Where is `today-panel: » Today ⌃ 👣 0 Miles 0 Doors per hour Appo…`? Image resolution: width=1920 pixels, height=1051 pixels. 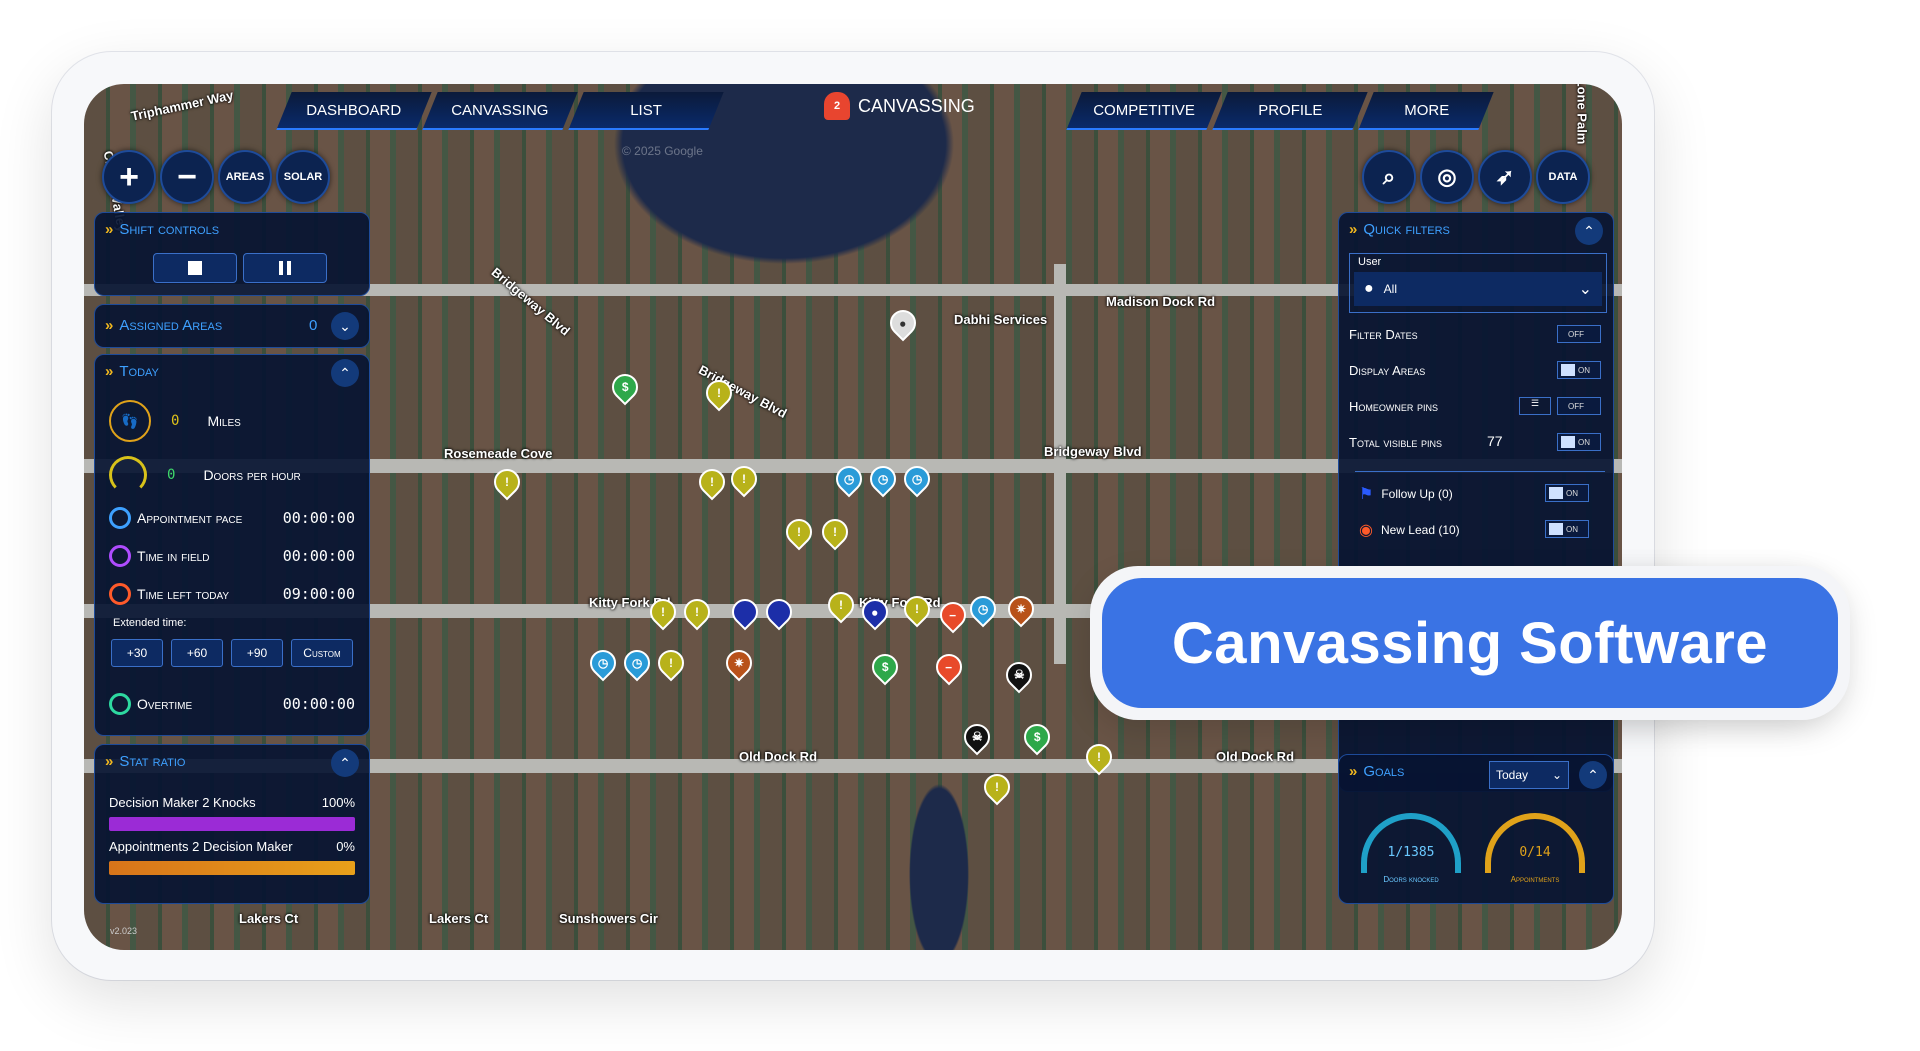 today-panel: » Today ⌃ 👣 0 Miles 0 Doors per hour Appo… is located at coordinates (232, 545).